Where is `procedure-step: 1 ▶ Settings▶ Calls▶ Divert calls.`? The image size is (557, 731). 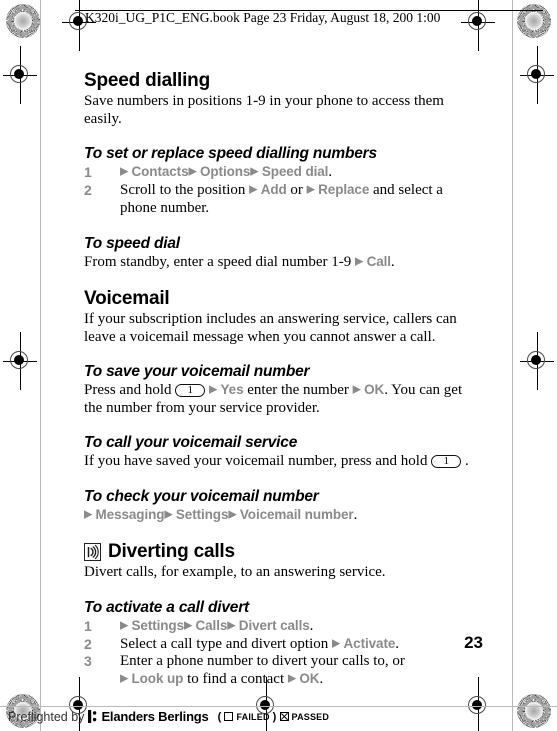 procedure-step: 1 ▶ Settings▶ Calls▶ Divert calls. is located at coordinates (278, 627).